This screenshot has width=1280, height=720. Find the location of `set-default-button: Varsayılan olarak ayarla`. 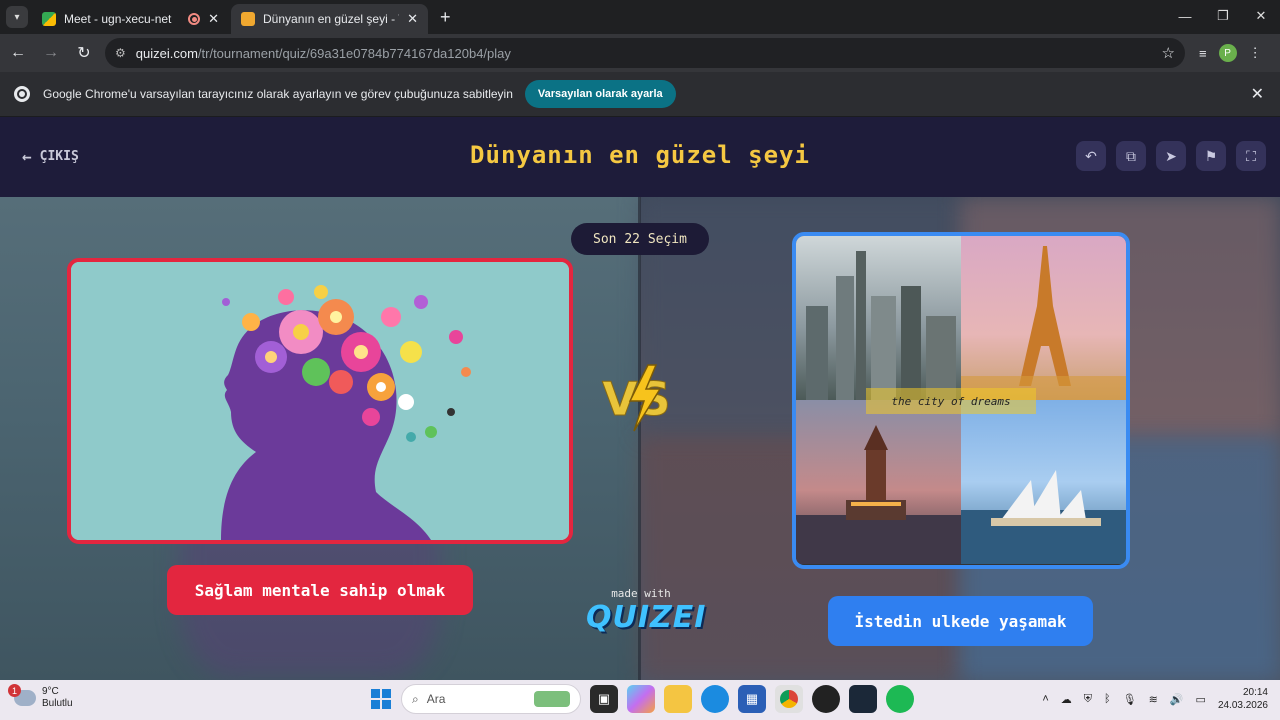

set-default-button: Varsayılan olarak ayarla is located at coordinates (600, 94).